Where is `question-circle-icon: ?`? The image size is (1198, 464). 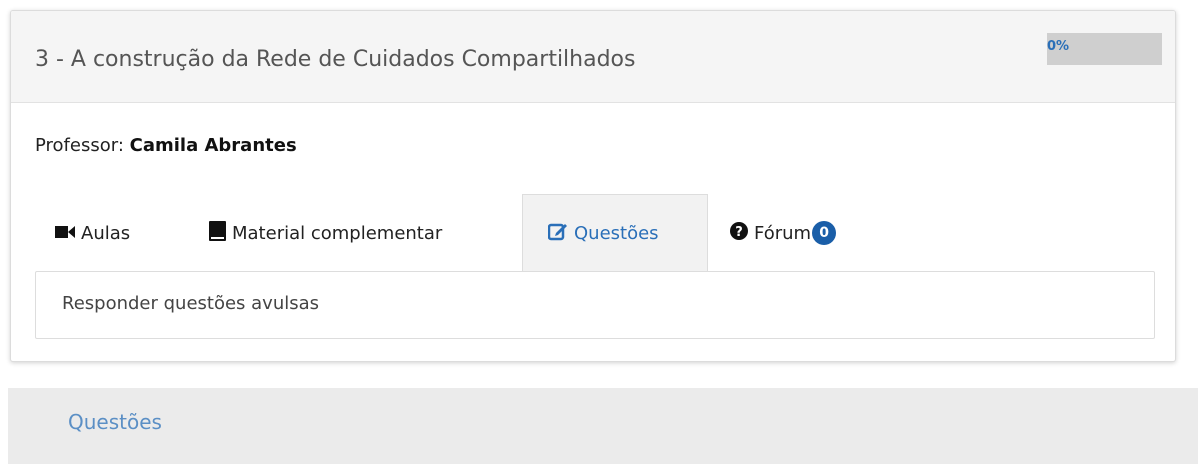 question-circle-icon: ? is located at coordinates (739, 233).